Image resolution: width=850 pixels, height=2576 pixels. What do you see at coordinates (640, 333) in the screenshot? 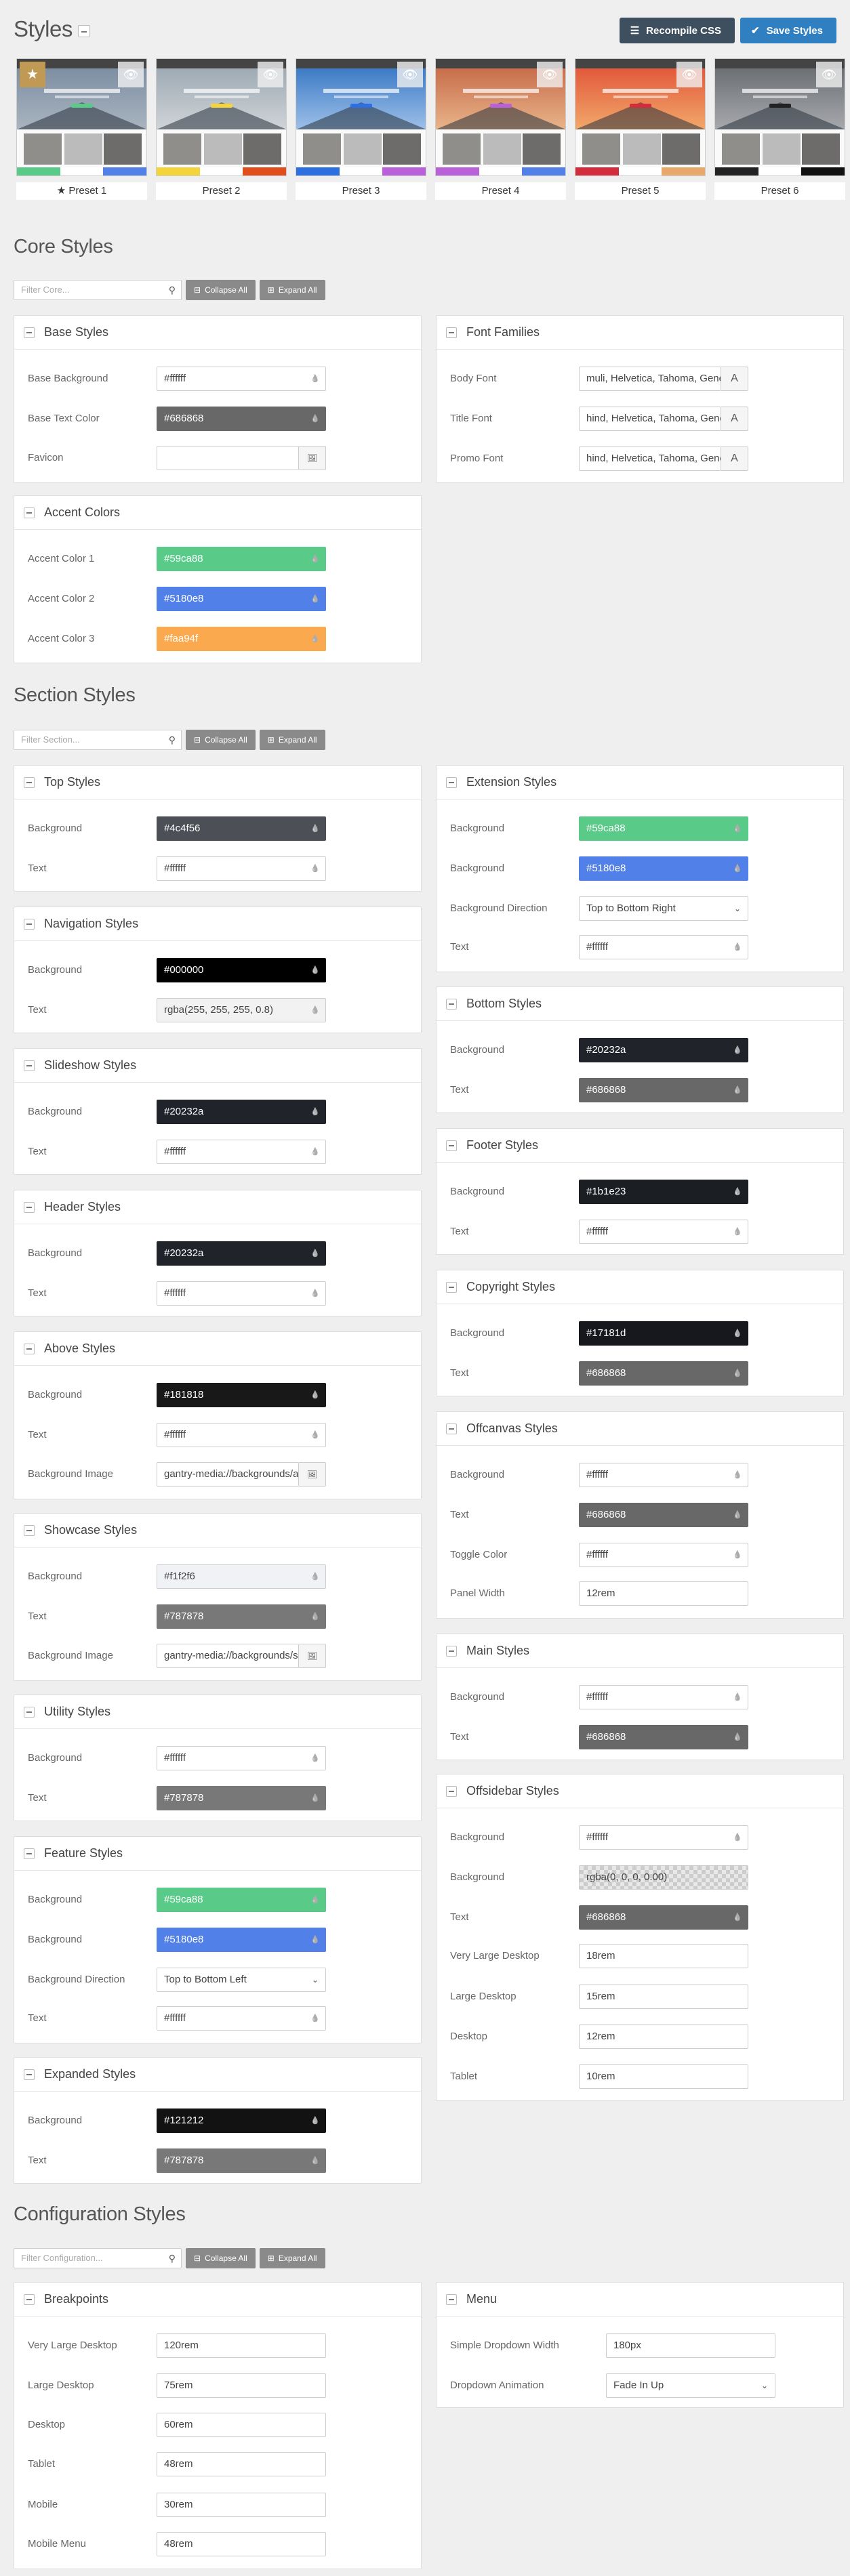
I see `fonts-panel-header: Font Families` at bounding box center [640, 333].